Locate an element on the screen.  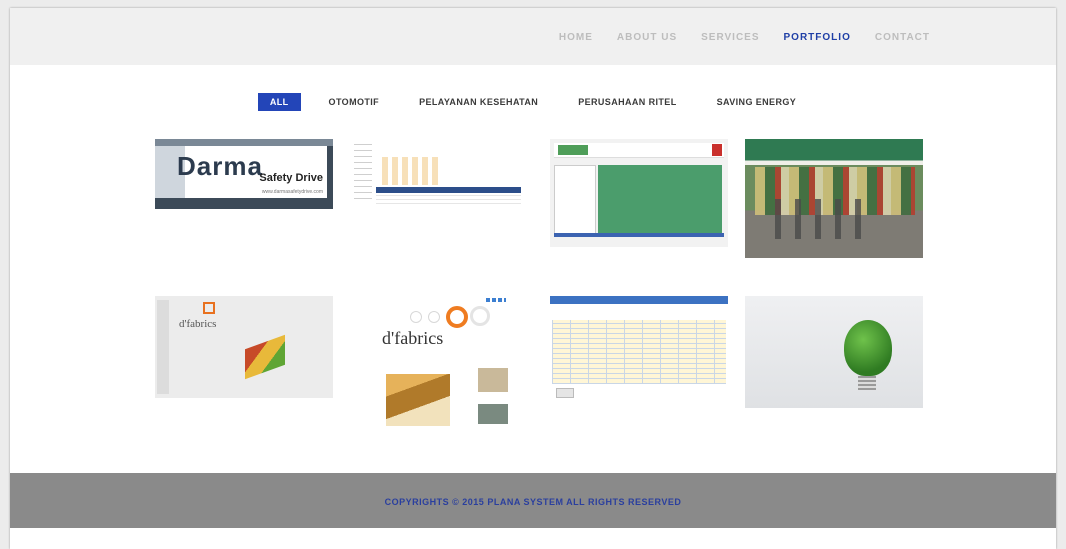
green-lightbulb-icon is located at coordinates (868, 348).